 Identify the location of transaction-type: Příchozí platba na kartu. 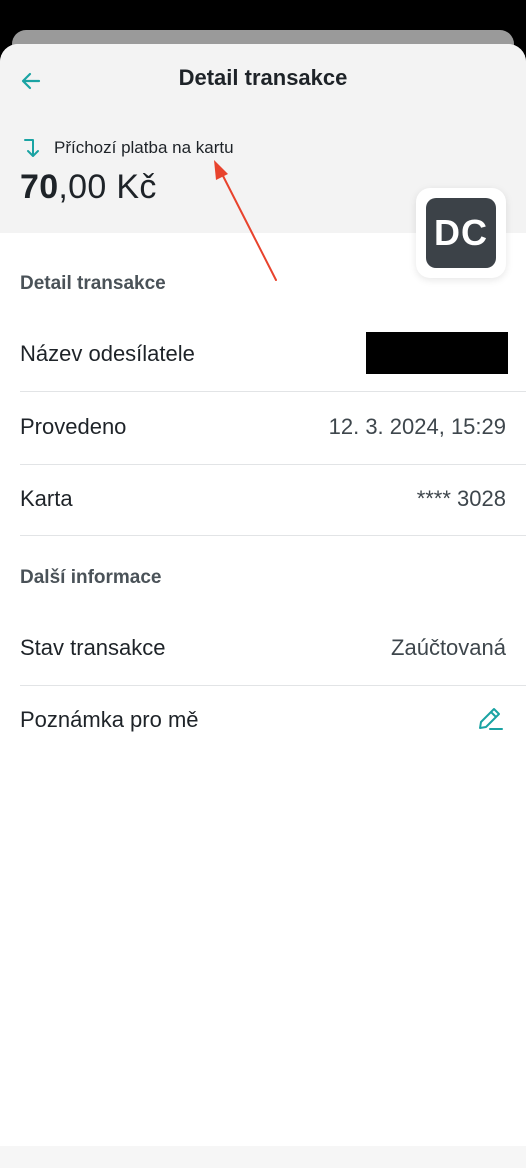
(128, 148).